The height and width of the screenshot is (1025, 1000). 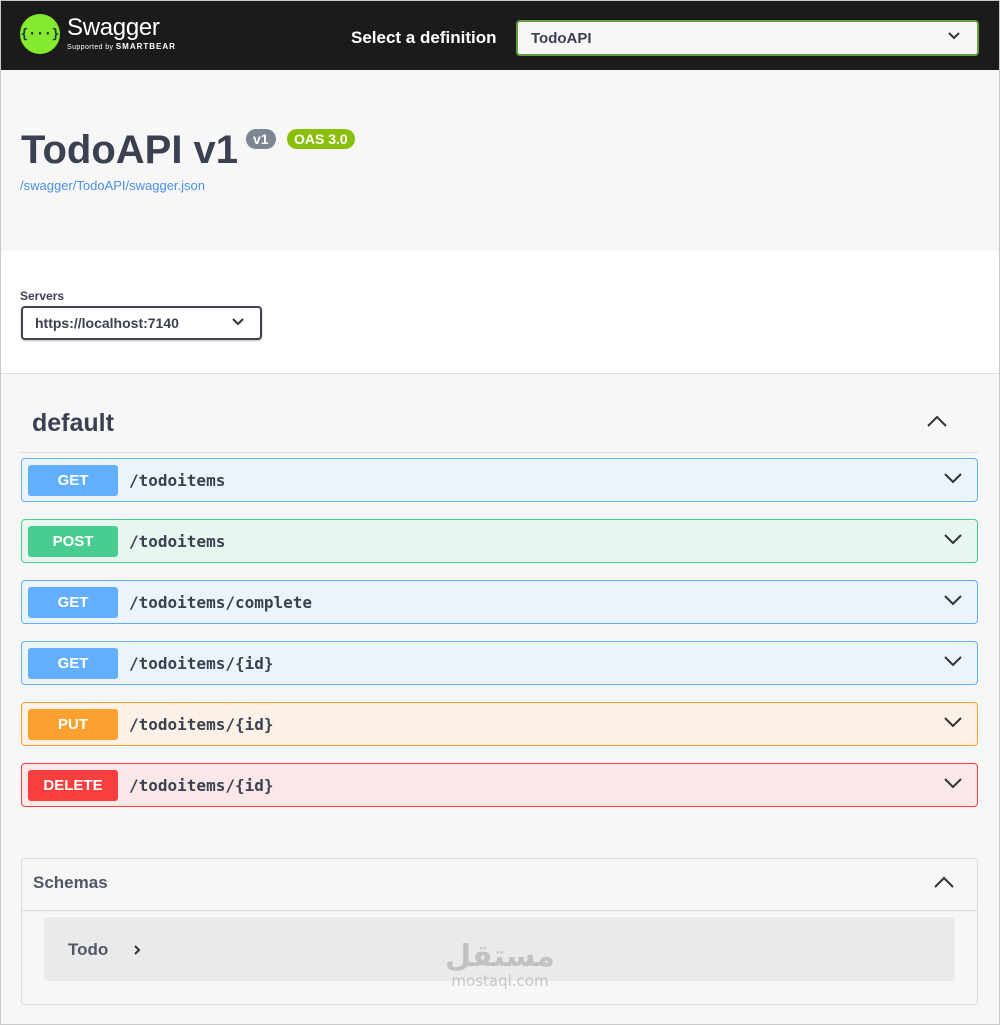 What do you see at coordinates (137, 950) in the screenshot?
I see `chevron-right-icon` at bounding box center [137, 950].